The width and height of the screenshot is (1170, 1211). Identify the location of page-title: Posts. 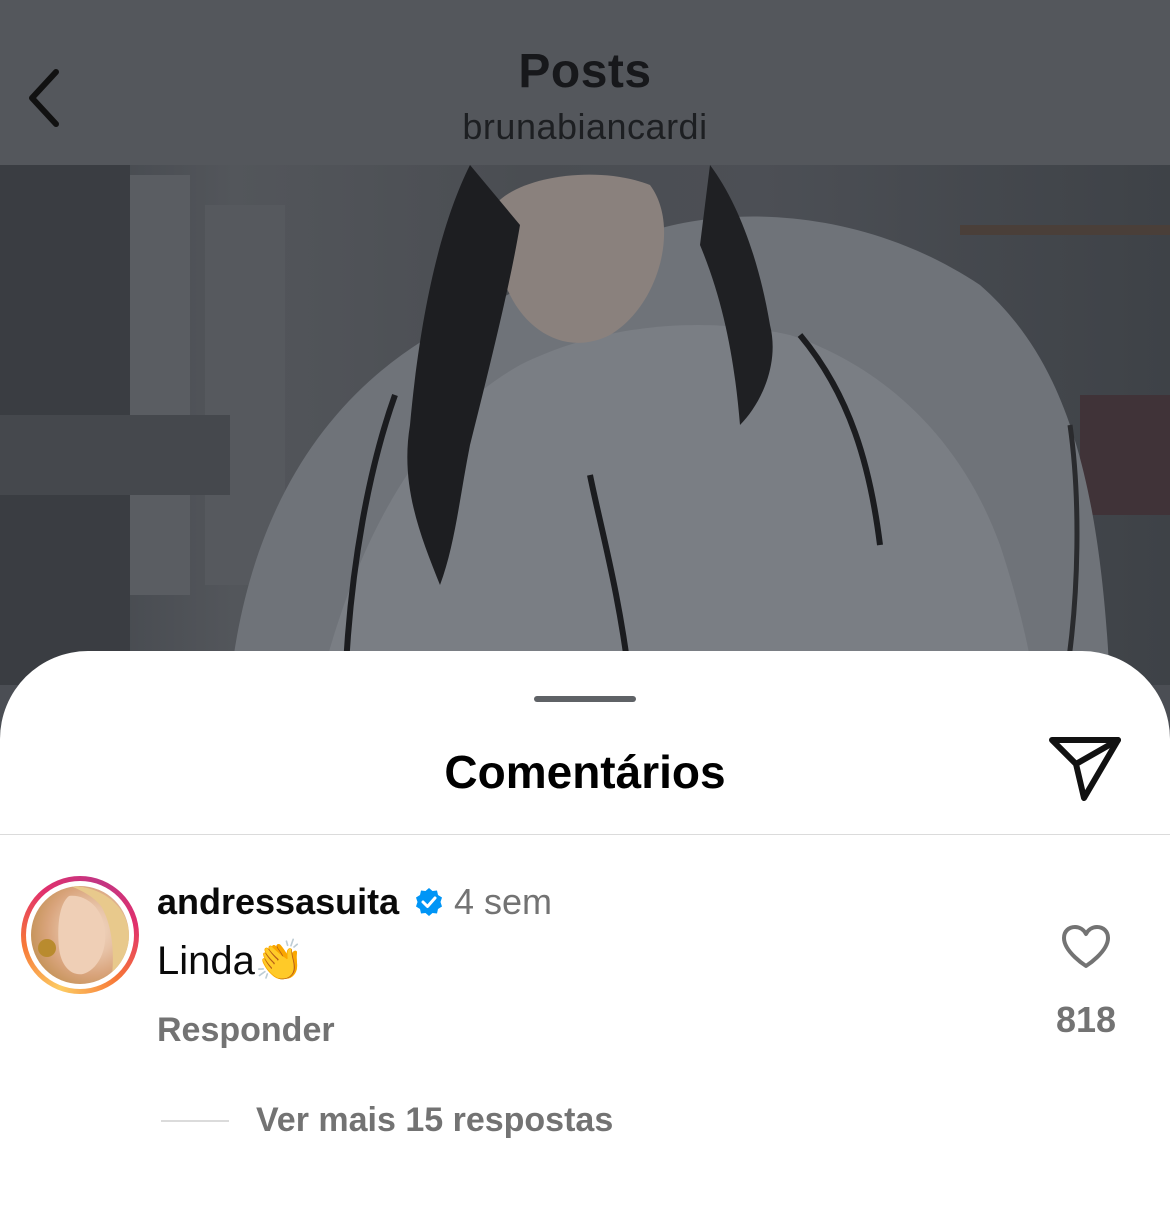
(585, 71).